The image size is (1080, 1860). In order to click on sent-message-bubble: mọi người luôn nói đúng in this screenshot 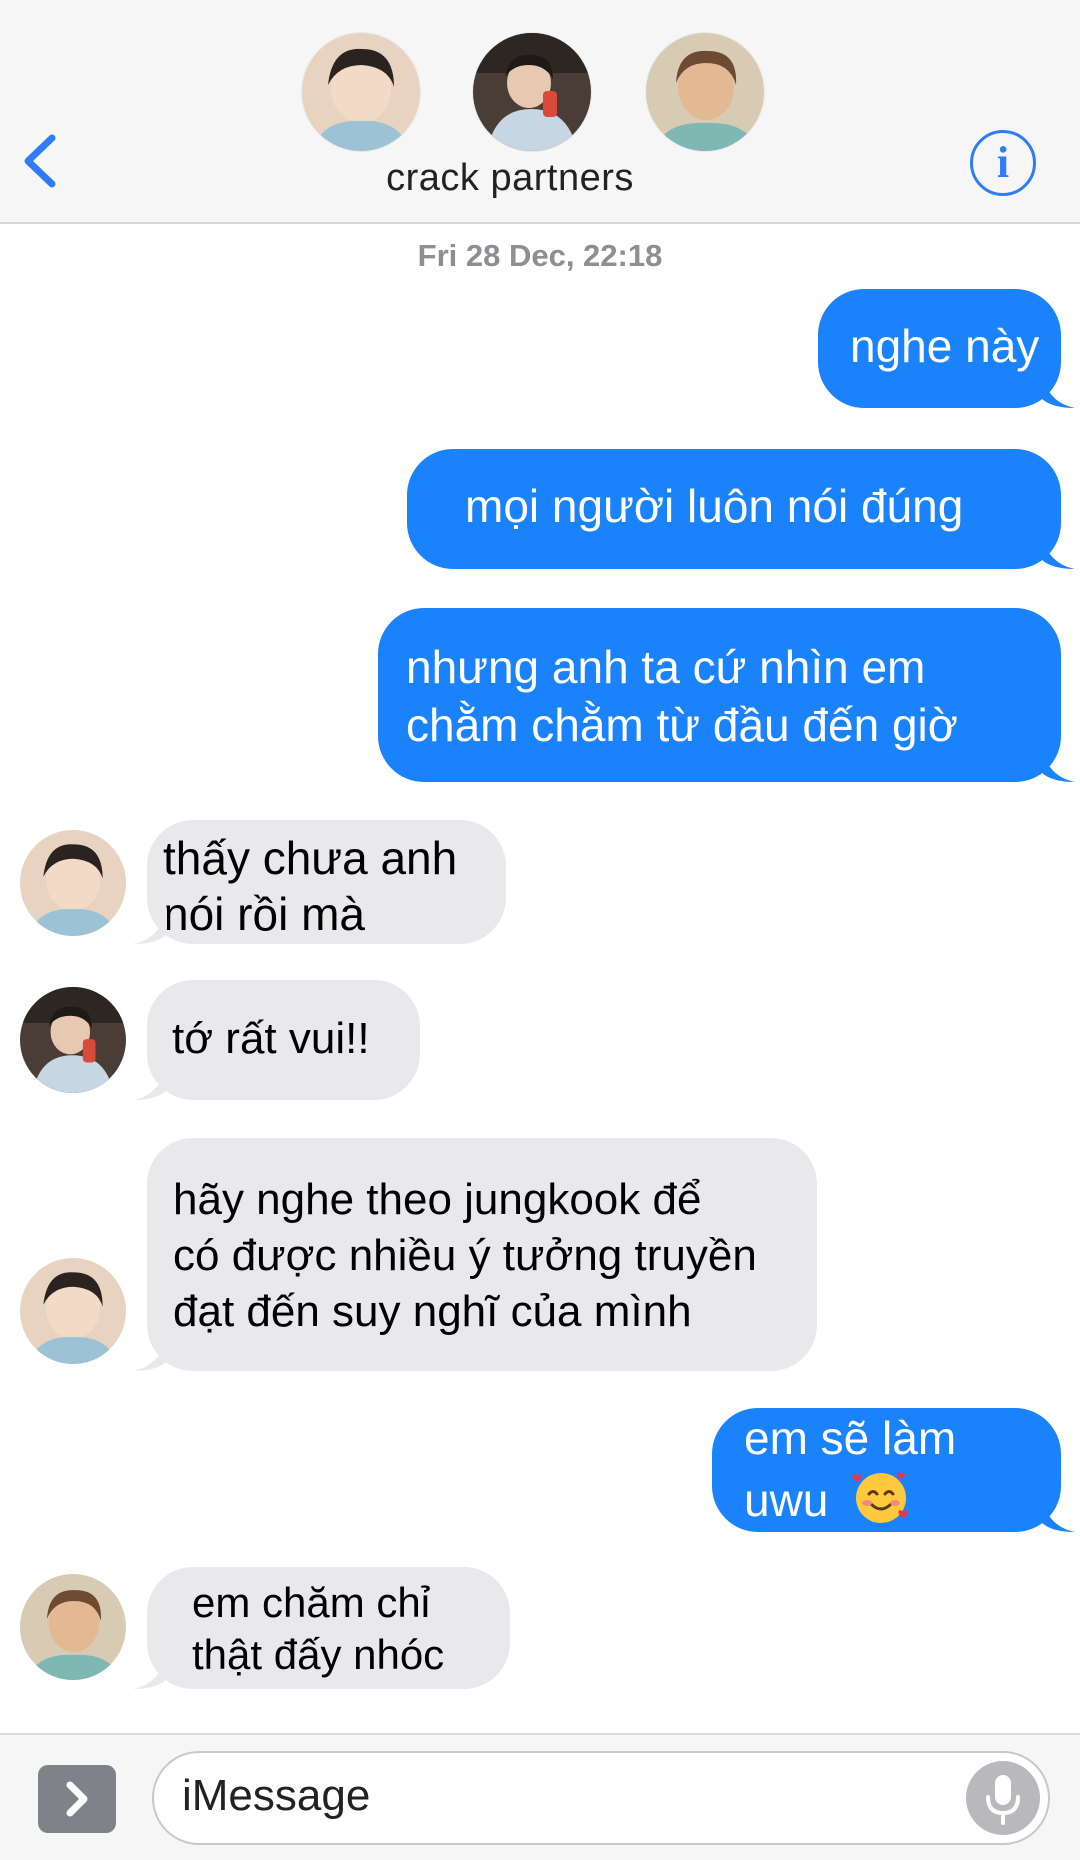, I will do `click(741, 509)`.